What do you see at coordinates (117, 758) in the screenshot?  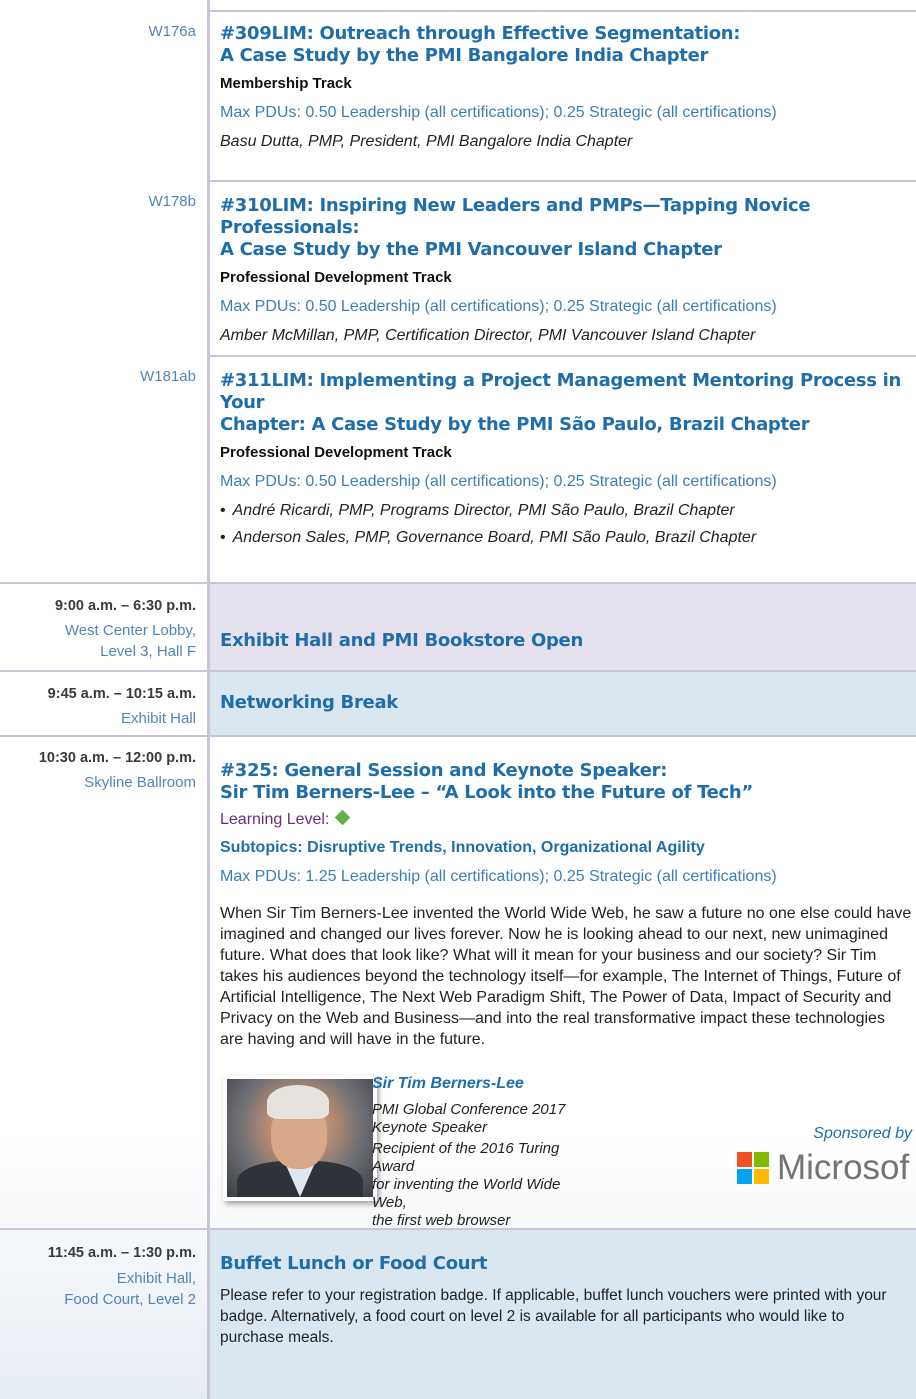 I see `keynote-time: 10:30 a.m. – 12:00 p.m.` at bounding box center [117, 758].